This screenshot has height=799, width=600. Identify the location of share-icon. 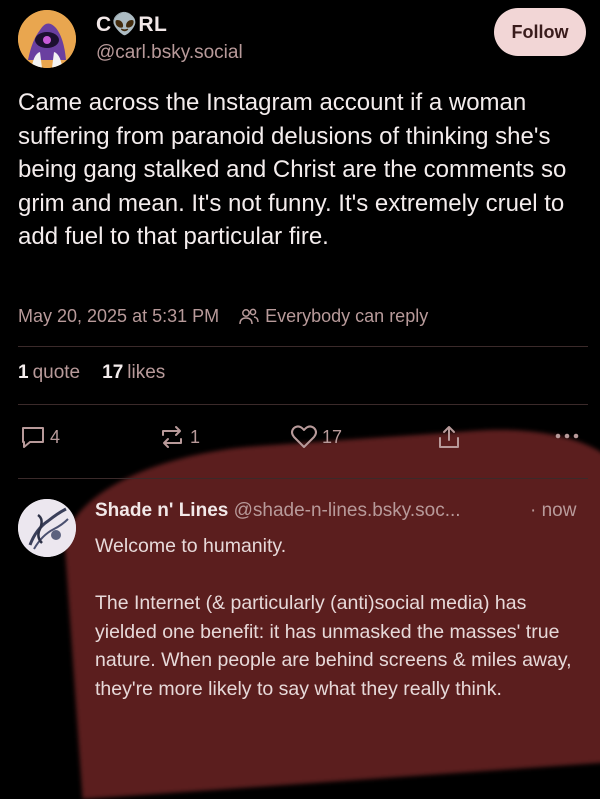
(449, 437).